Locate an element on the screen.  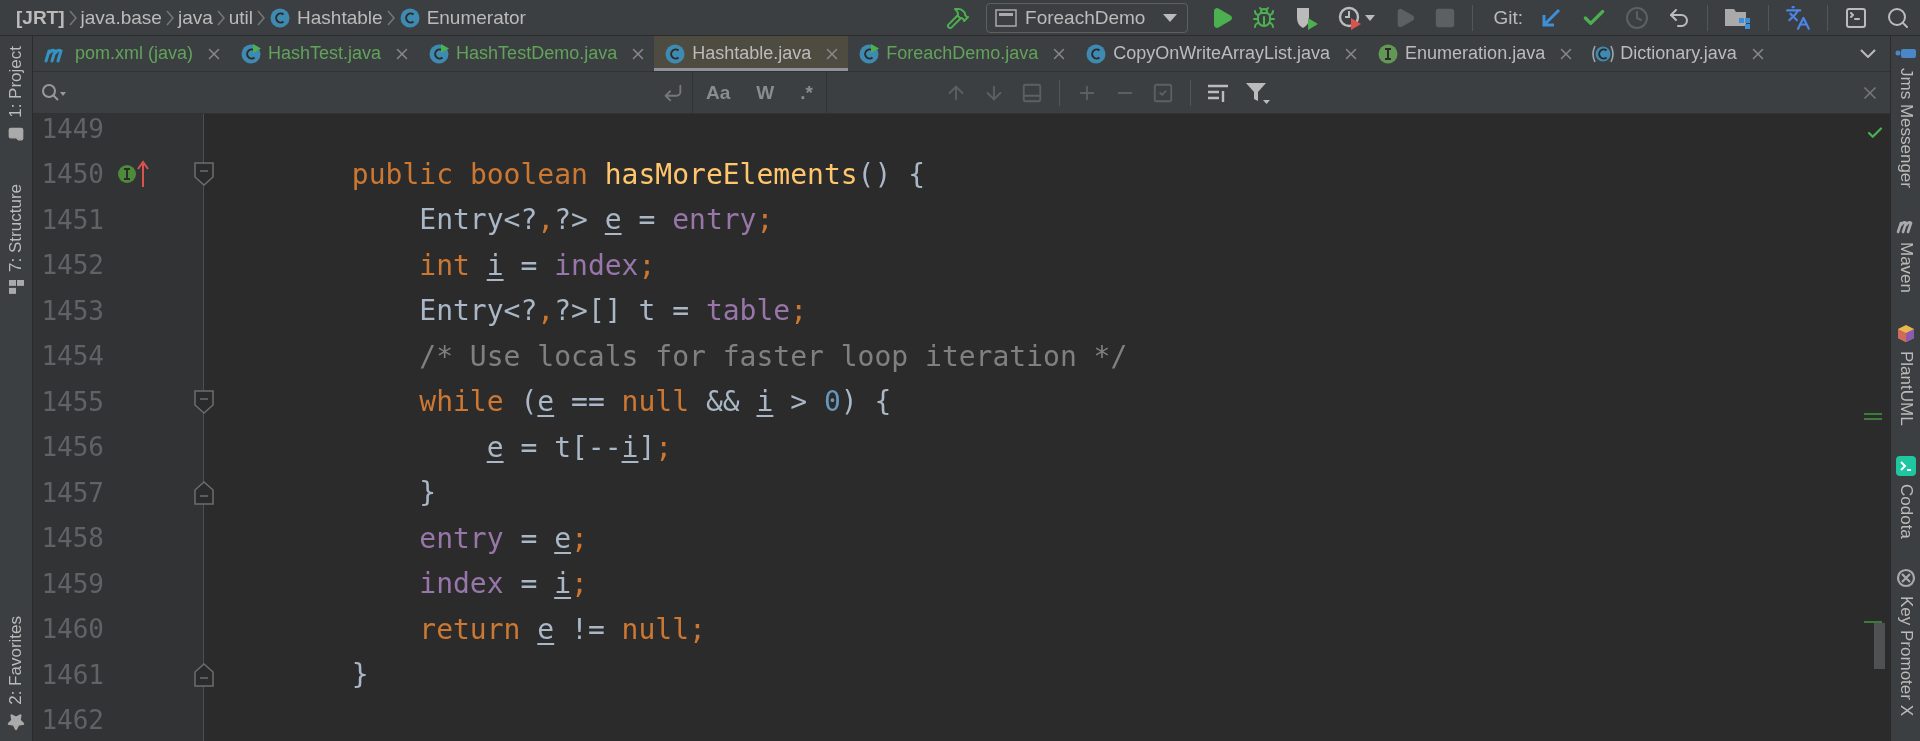
editor-tab: CopyOnWriteArrayList.java is located at coordinates (1221, 53).